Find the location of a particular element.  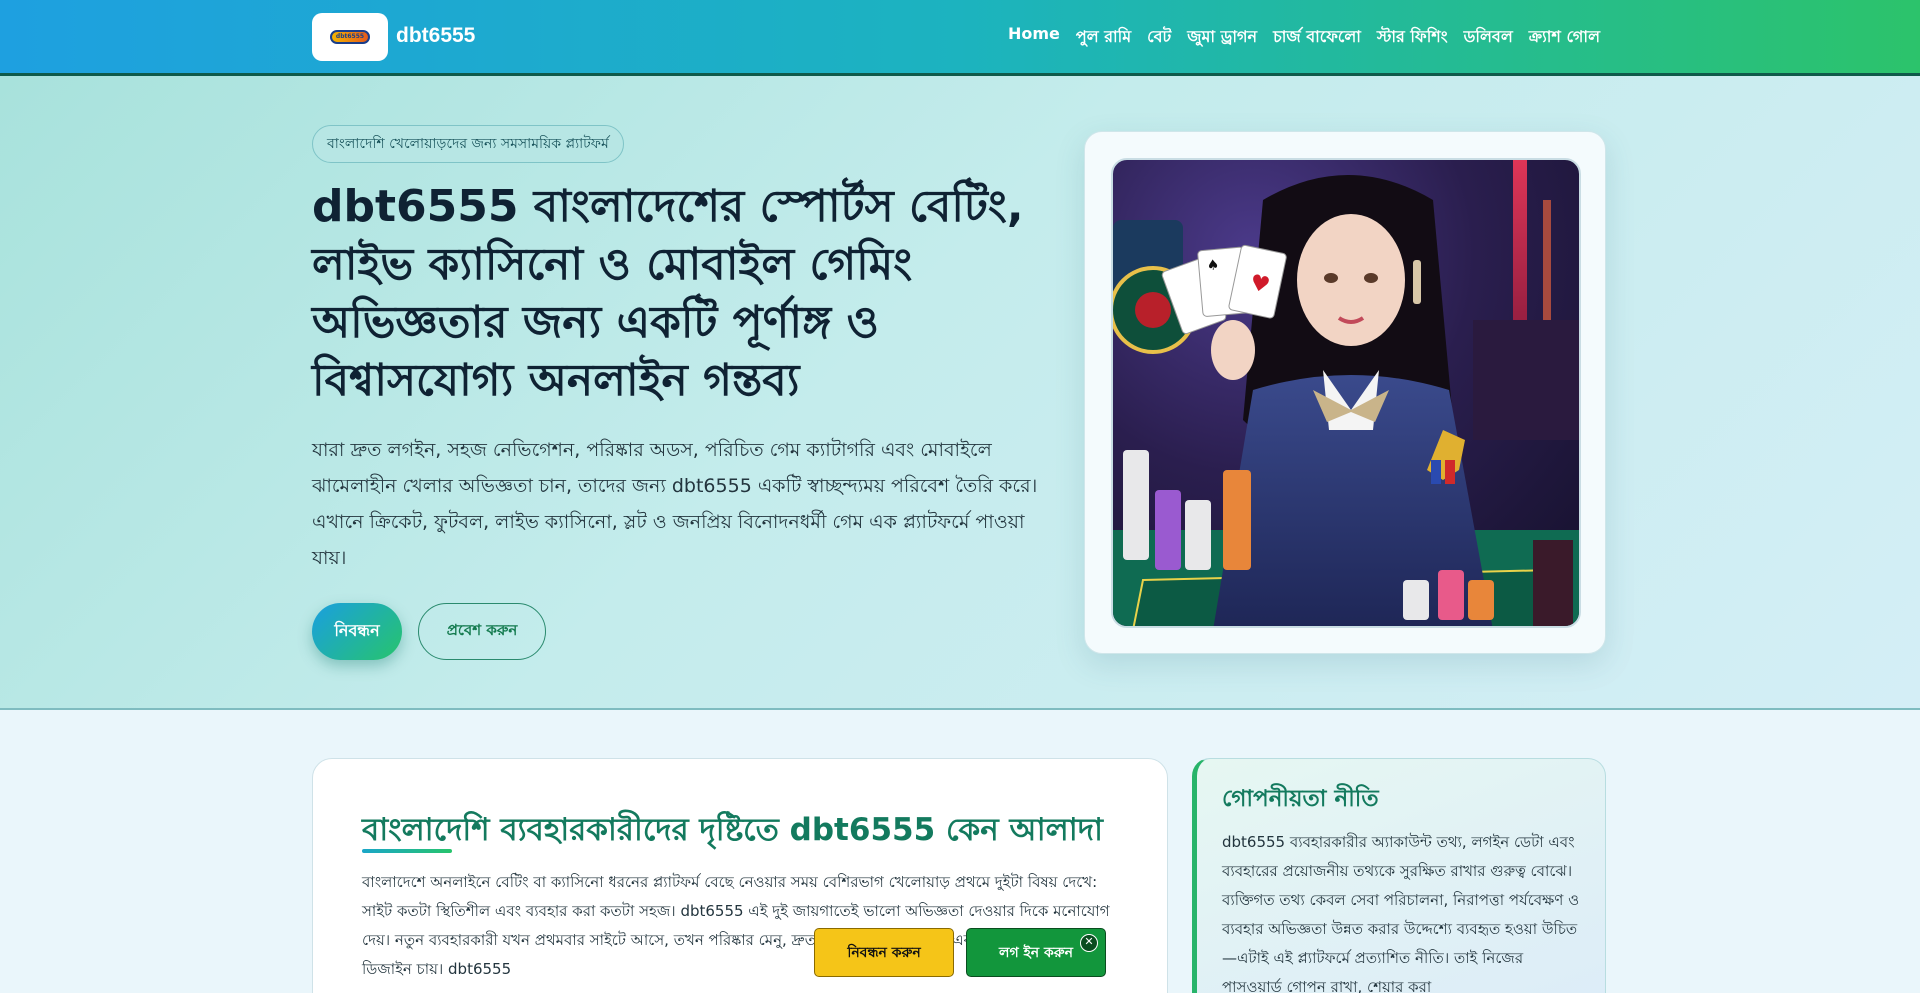

logo-icon: dbt6555 is located at coordinates (350, 37).